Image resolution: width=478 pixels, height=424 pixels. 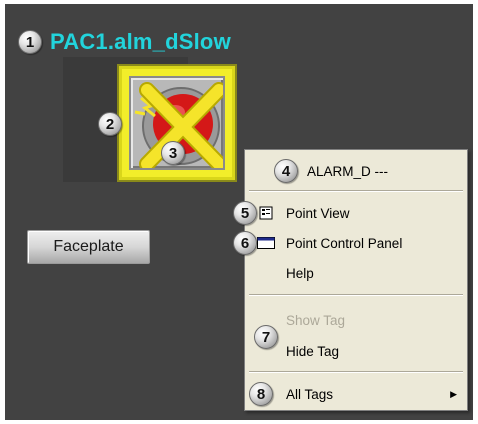 I want to click on menu-item-all-tags: 8 All Tags ▶, so click(x=356, y=394).